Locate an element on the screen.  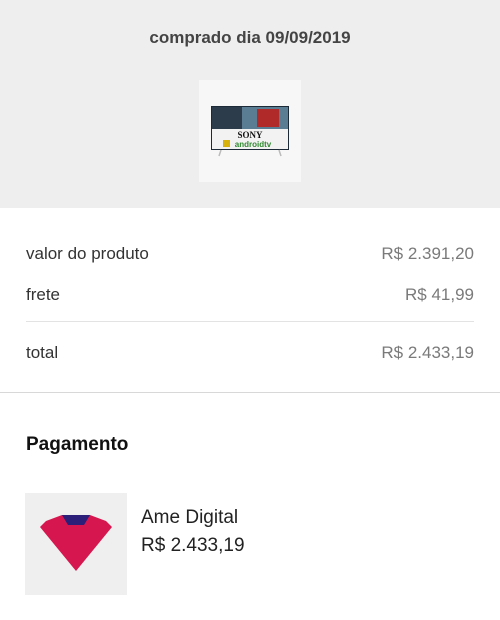
summary-divider is located at coordinates (250, 321).